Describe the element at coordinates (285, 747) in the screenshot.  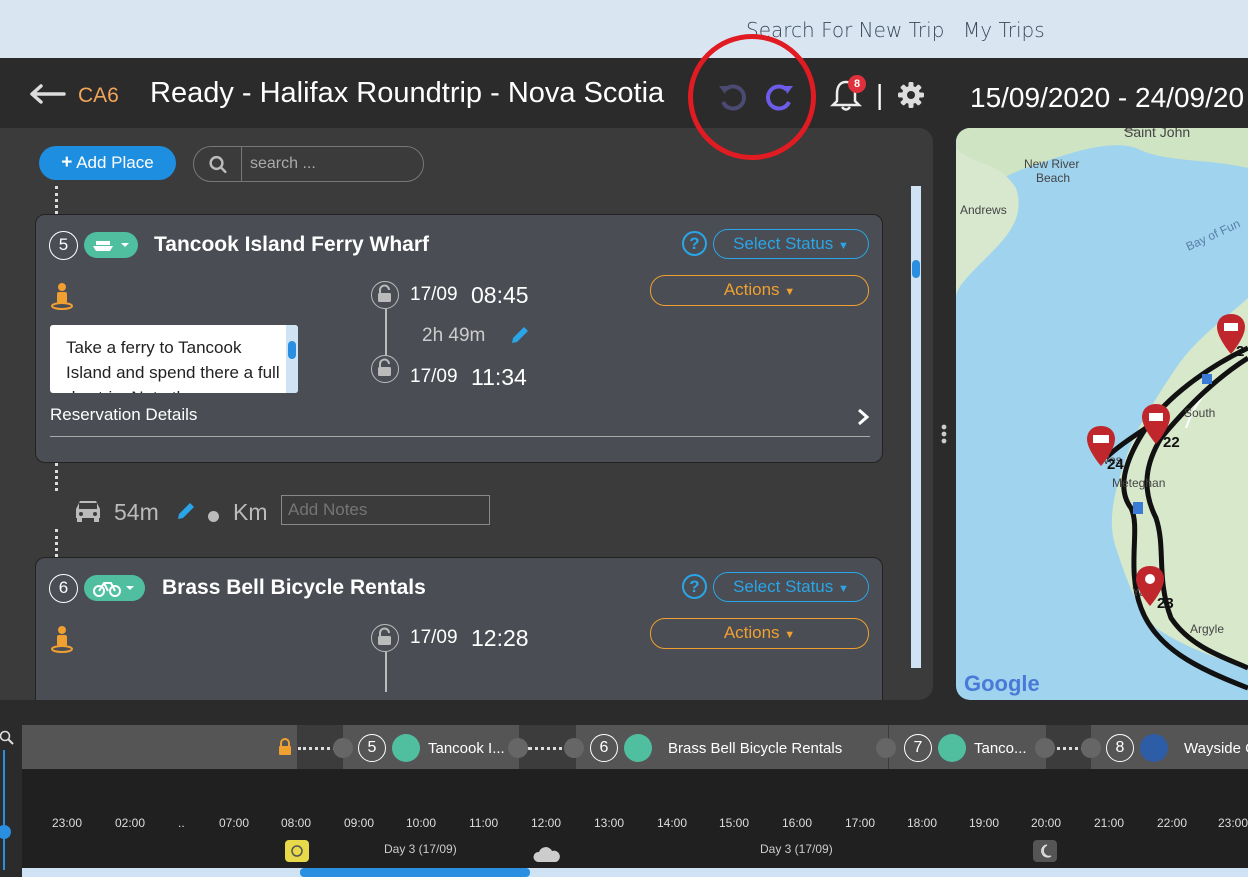
I see `lock-icon` at that location.